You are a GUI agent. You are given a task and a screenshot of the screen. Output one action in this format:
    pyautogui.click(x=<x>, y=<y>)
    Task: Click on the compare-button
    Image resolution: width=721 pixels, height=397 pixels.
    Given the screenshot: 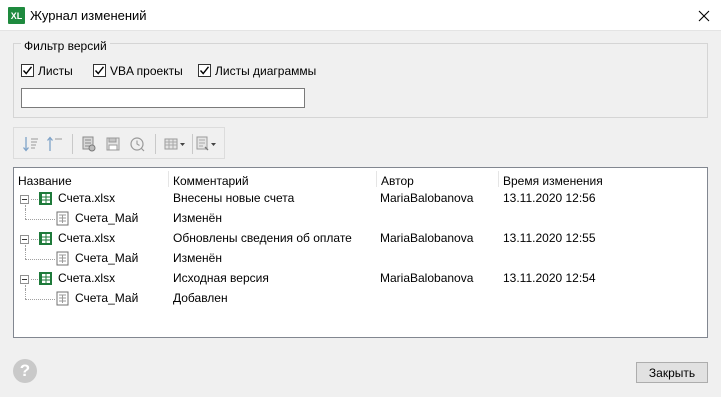 What is the action you would take?
    pyautogui.click(x=89, y=144)
    